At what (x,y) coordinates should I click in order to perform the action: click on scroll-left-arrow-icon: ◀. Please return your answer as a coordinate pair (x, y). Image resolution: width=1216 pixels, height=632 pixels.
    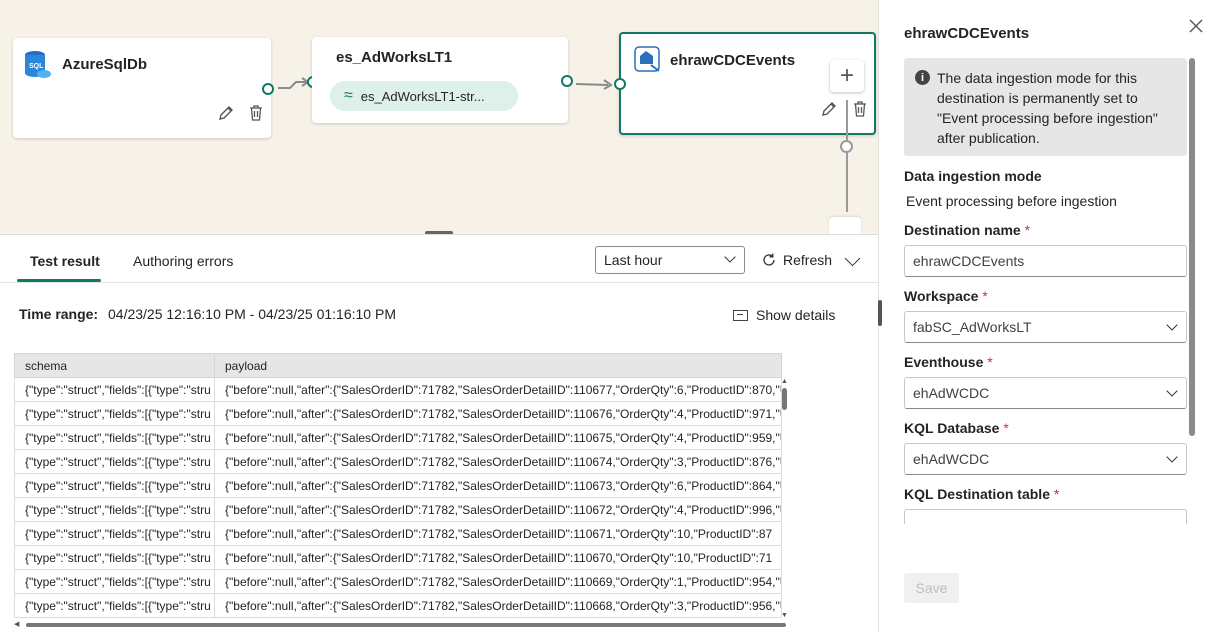
    Looking at the image, I should click on (16, 624).